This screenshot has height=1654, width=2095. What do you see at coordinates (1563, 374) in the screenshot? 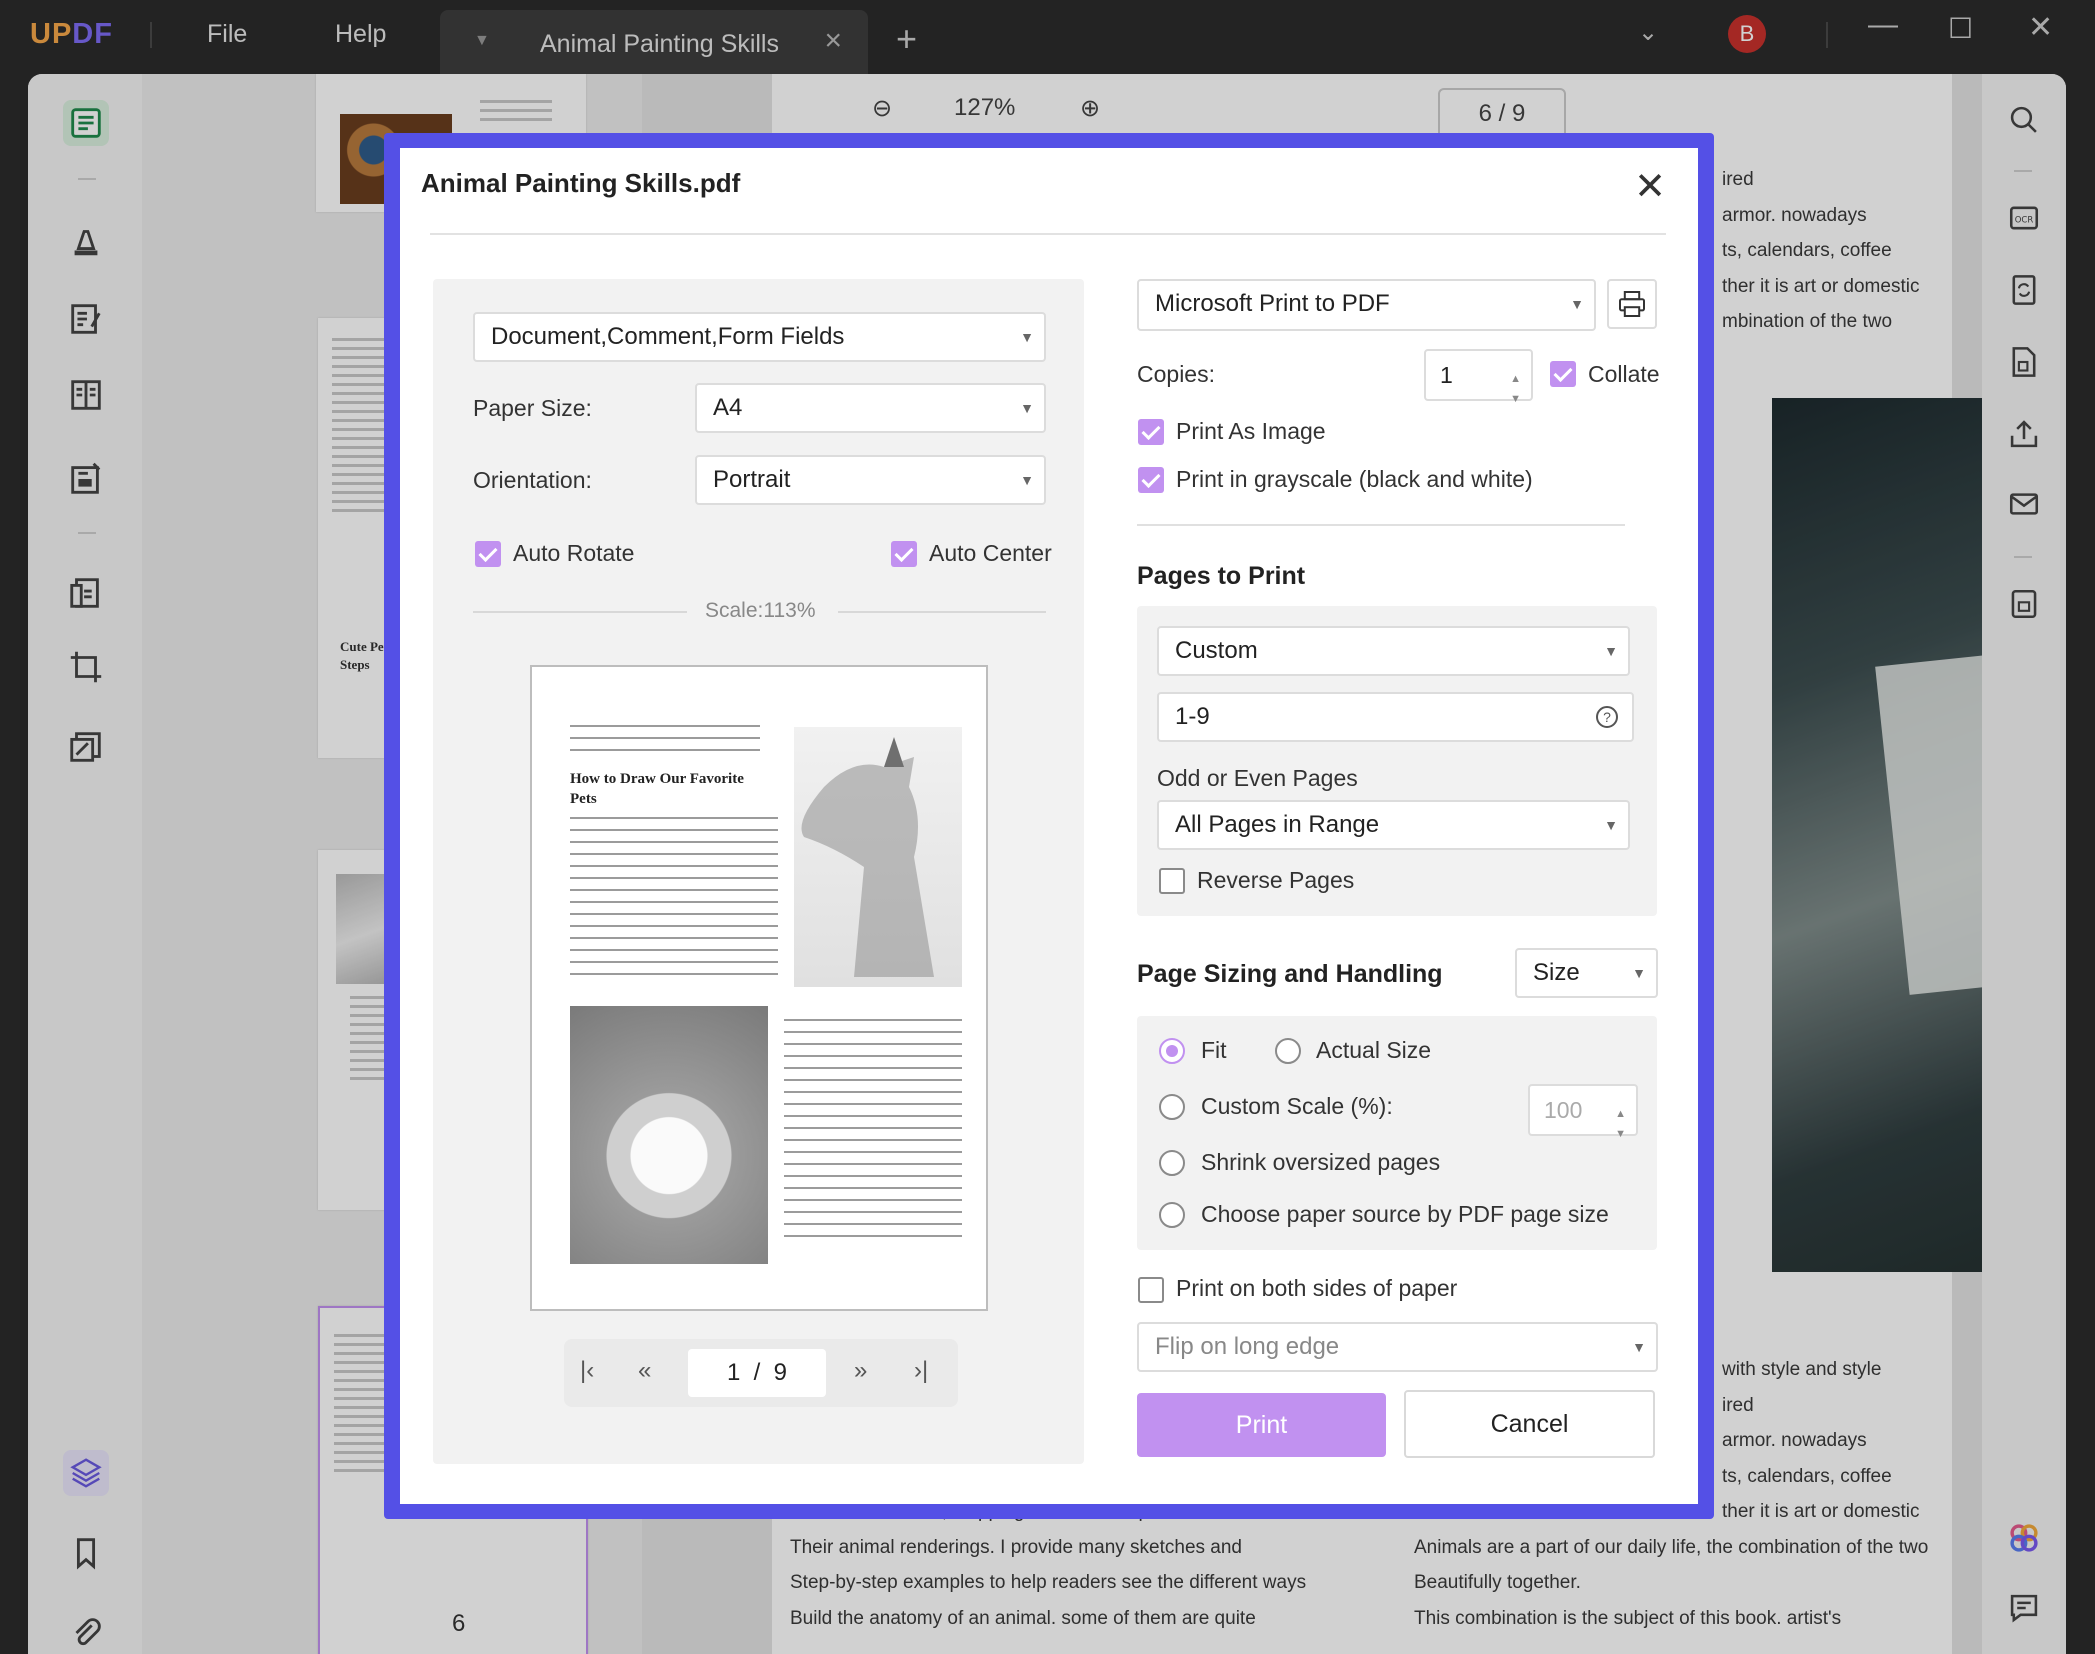
I see `collate-checkbox` at bounding box center [1563, 374].